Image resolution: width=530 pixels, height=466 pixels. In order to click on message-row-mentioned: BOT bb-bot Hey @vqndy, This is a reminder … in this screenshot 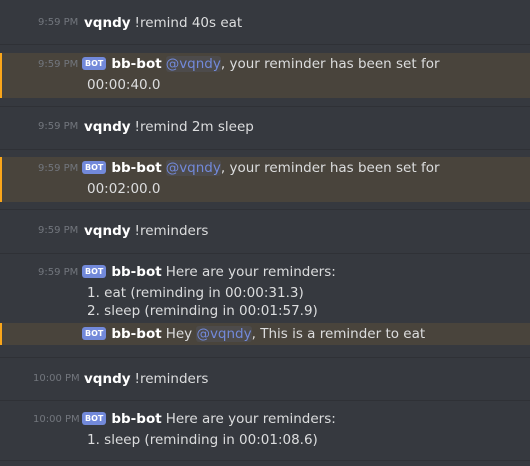, I will do `click(265, 334)`.